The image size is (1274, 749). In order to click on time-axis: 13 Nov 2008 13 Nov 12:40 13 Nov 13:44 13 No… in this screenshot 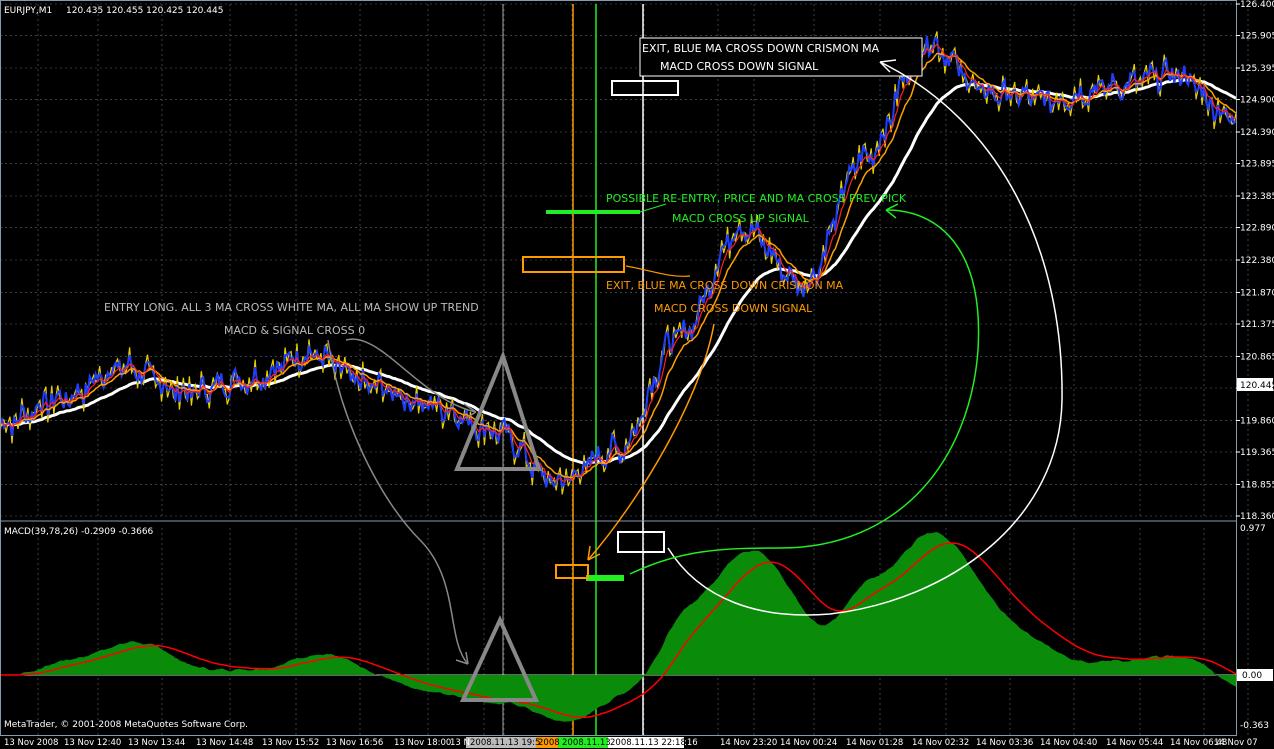, I will do `click(631, 743)`.